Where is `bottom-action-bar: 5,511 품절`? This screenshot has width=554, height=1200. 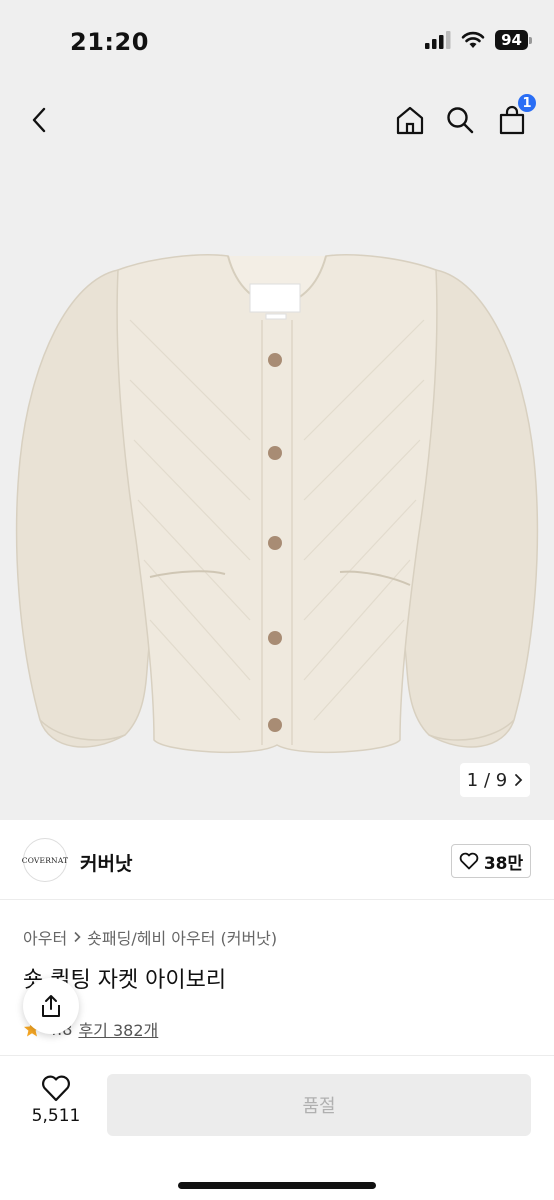 bottom-action-bar: 5,511 품절 is located at coordinates (277, 1127).